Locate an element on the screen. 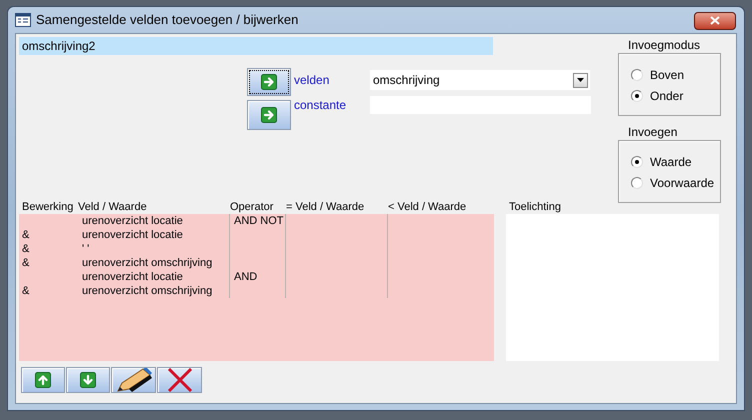  delete-icon is located at coordinates (179, 380).